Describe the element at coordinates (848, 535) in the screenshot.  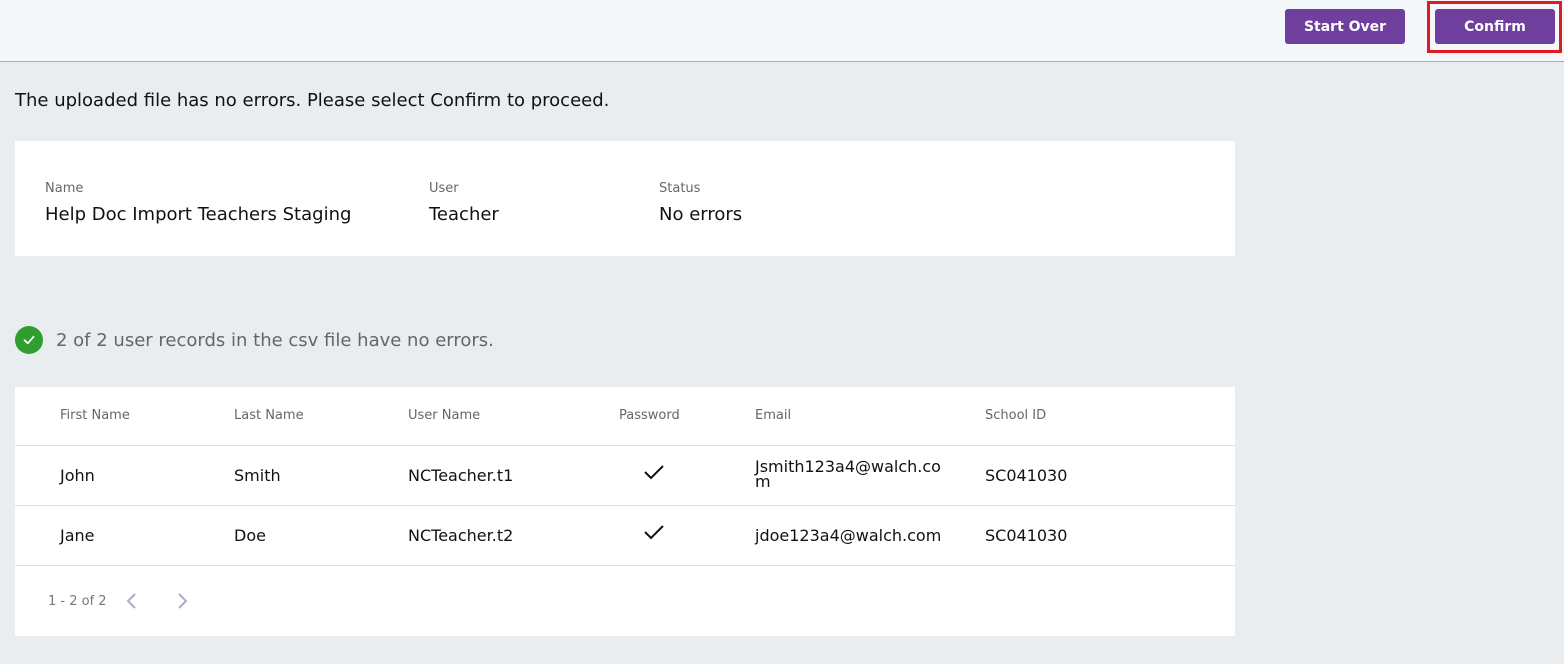
I see `cell-email: jdoe123a4@walch.com` at that location.